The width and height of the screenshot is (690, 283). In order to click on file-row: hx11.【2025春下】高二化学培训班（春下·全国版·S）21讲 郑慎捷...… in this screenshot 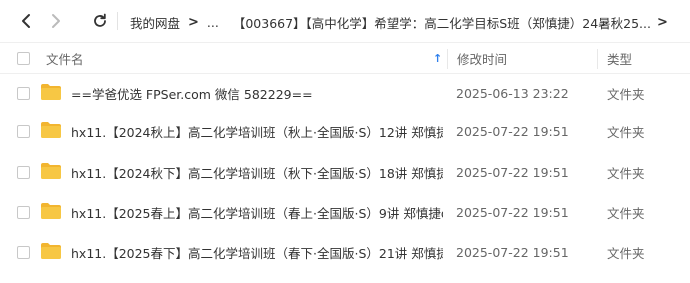, I will do `click(345, 252)`.